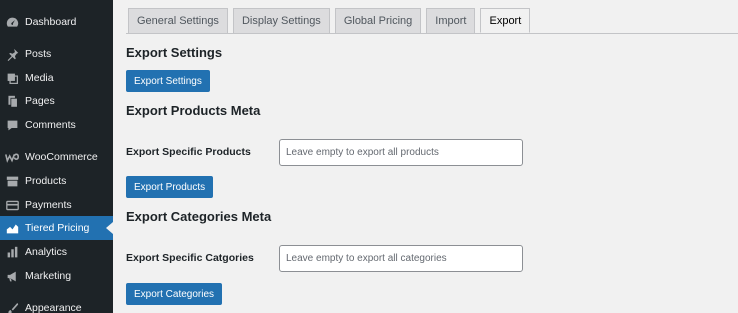 The image size is (738, 313). What do you see at coordinates (12, 125) in the screenshot?
I see `comment-icon` at bounding box center [12, 125].